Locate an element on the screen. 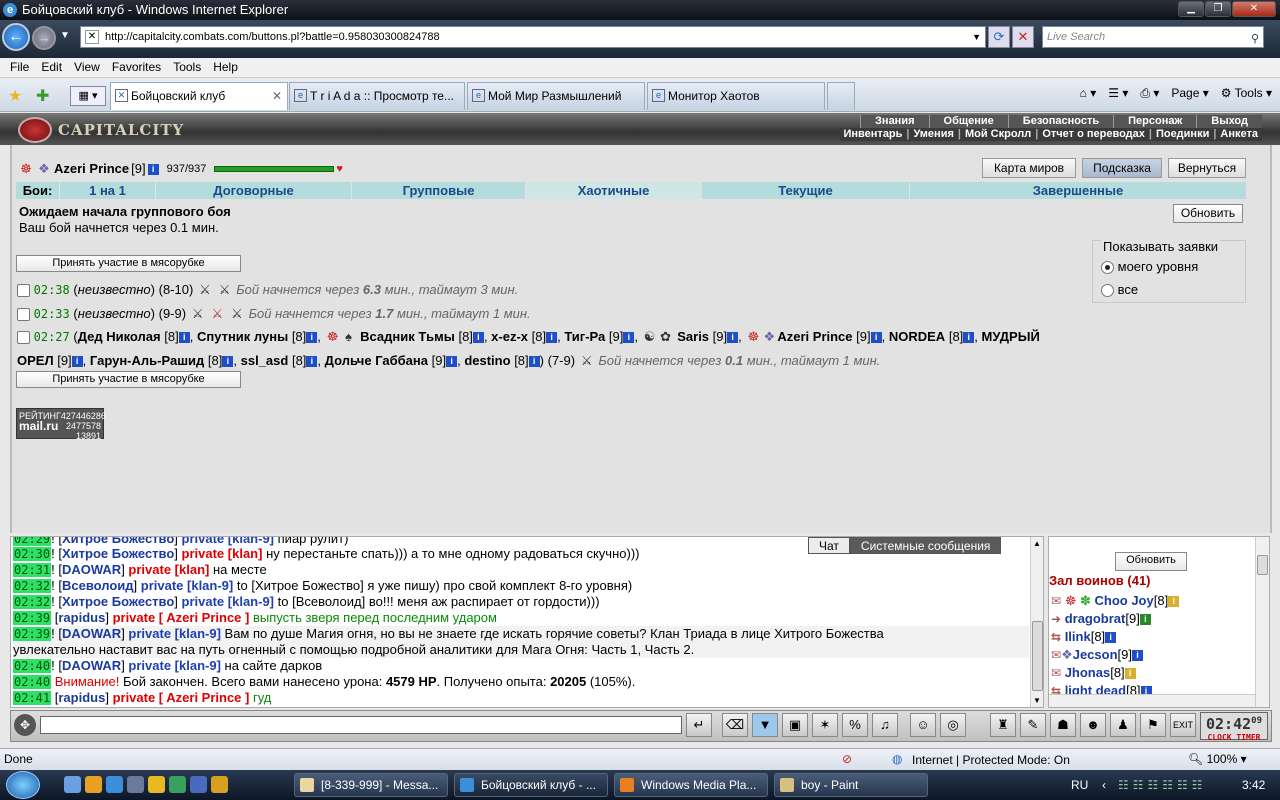 Image resolution: width=1280 pixels, height=800 pixels. fighter-icon: ✶ is located at coordinates (825, 725).